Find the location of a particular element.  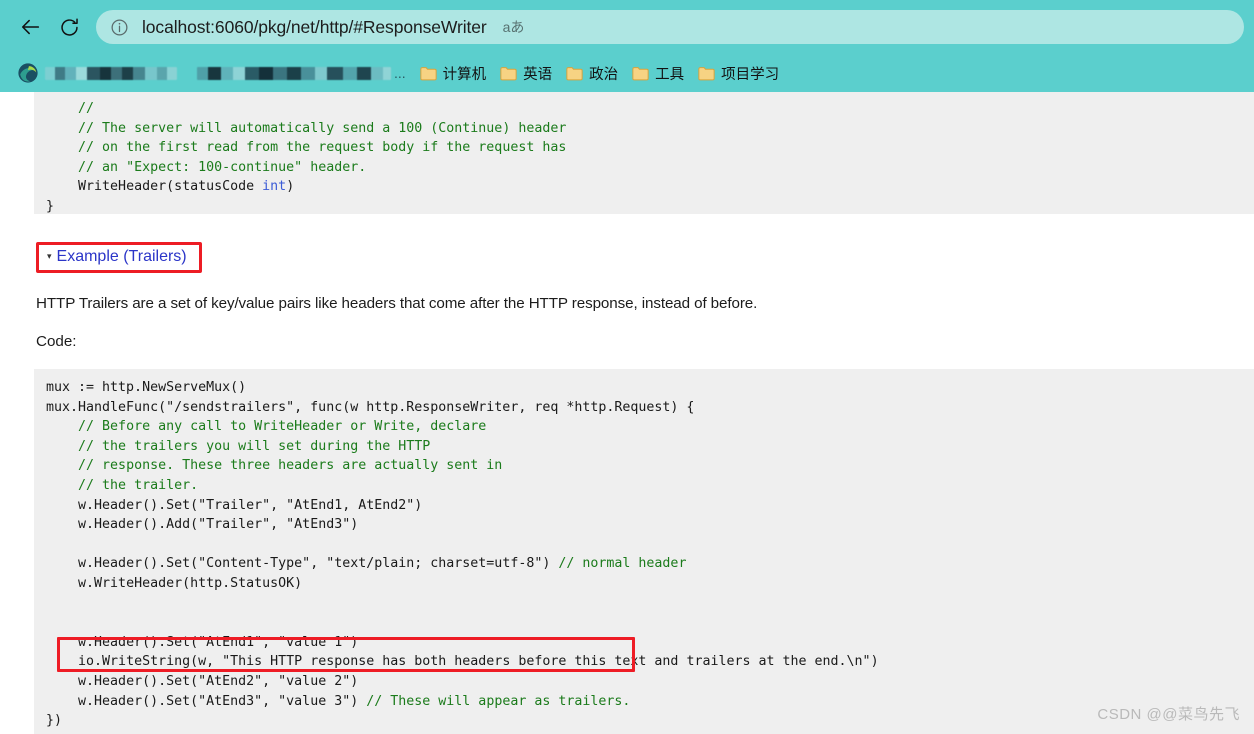

bookmark-folder-english: 英语 is located at coordinates (526, 73).